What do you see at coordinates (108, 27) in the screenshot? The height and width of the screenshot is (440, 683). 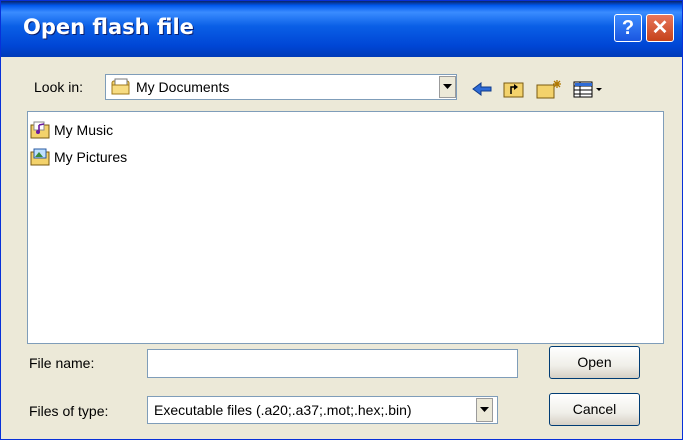 I see `window-title: Open flash file` at bounding box center [108, 27].